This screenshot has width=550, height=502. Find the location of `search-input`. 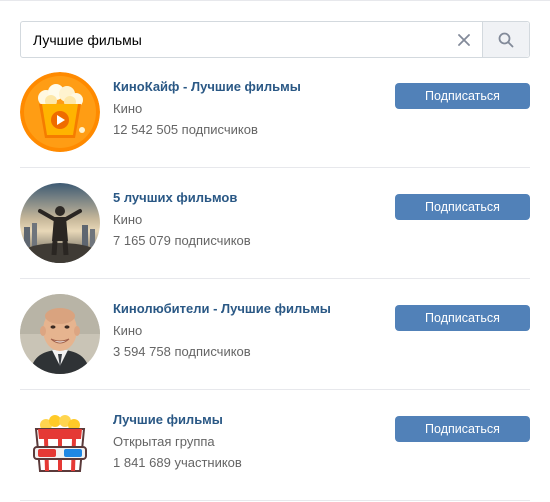

search-input is located at coordinates (233, 39).